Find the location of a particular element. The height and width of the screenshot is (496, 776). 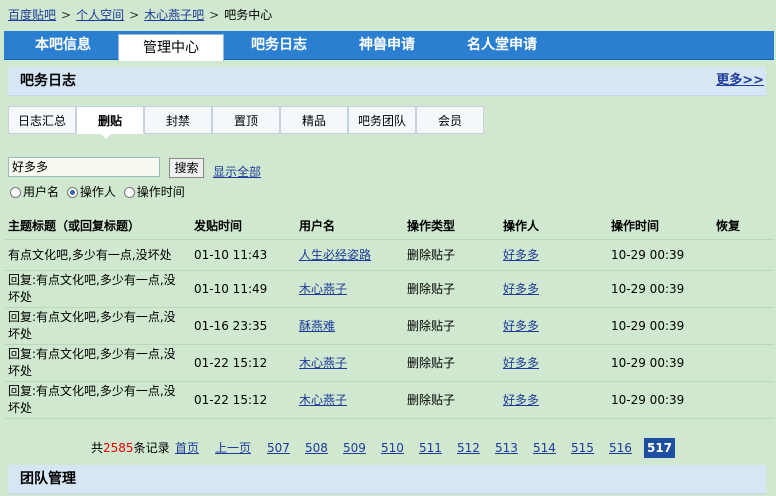

record-count: 共2585条记录 is located at coordinates (130, 448).